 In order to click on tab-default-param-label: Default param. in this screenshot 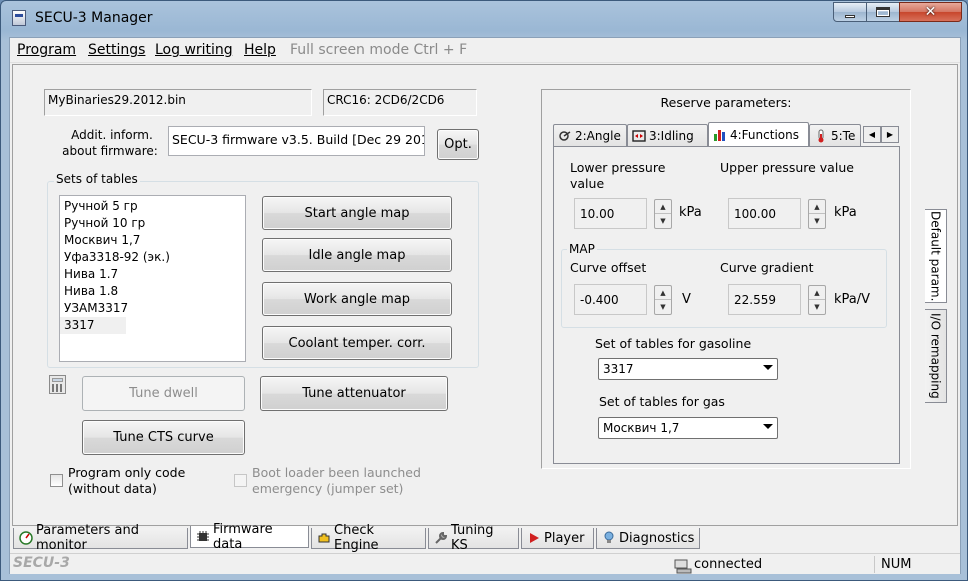, I will do `click(935, 256)`.